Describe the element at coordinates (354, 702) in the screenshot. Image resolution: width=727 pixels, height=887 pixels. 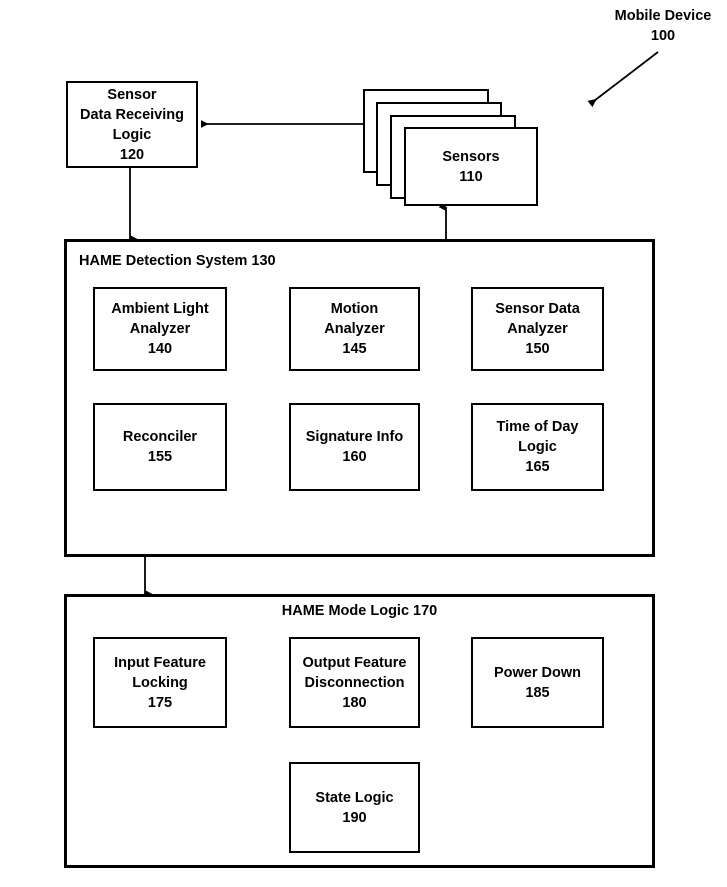
I see `output-feature-disconnection-ref: 180` at that location.